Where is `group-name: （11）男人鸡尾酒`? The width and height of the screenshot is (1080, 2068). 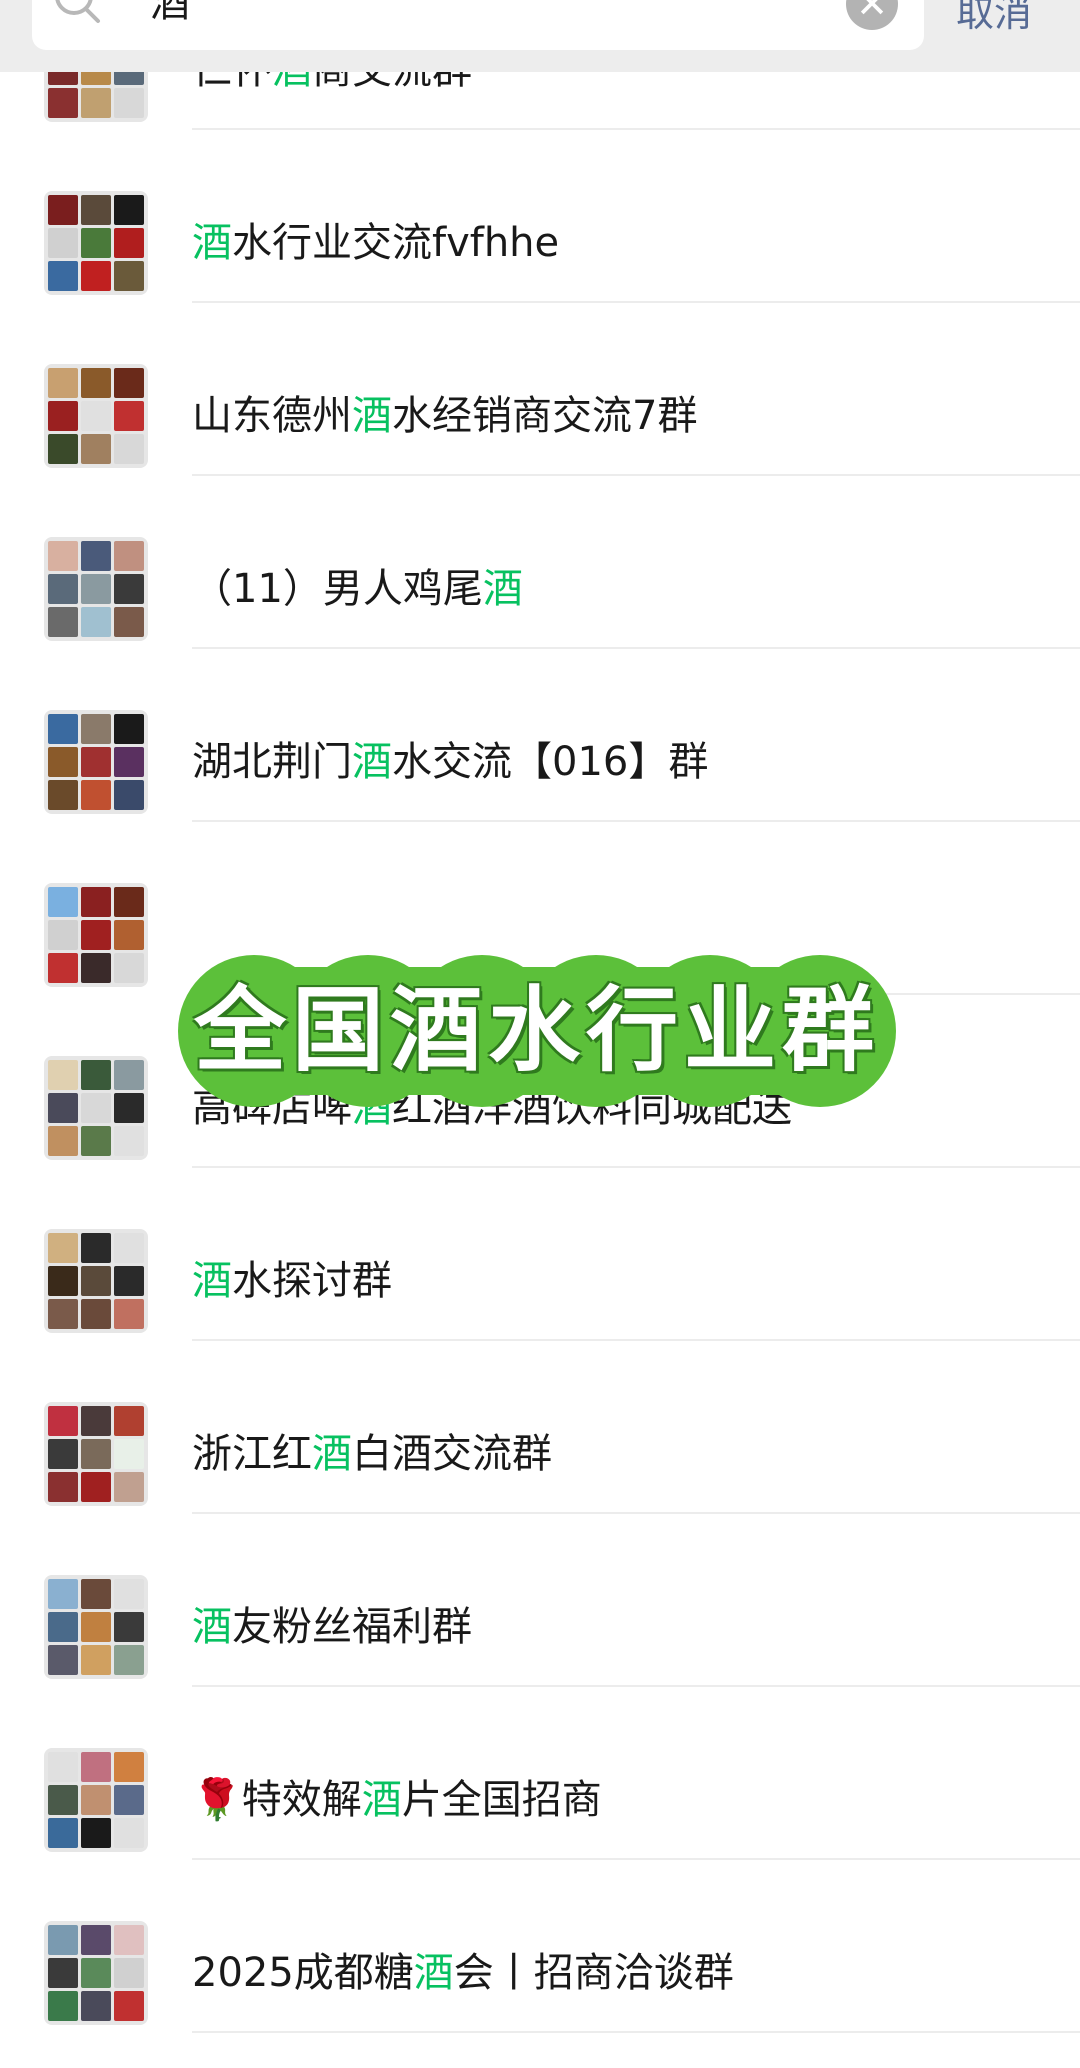 group-name: （11）男人鸡尾酒 is located at coordinates (357, 589).